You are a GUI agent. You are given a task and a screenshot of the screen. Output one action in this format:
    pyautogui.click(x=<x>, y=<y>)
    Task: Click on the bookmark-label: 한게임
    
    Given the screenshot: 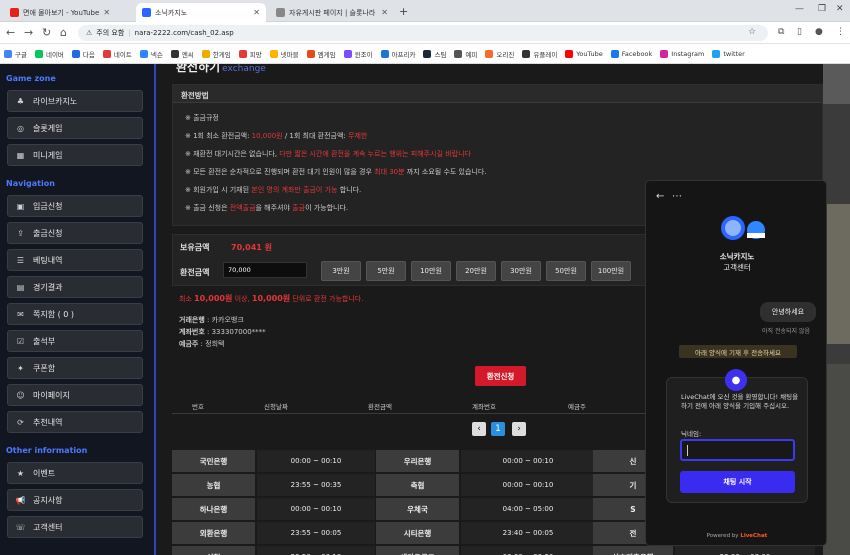 What is the action you would take?
    pyautogui.click(x=221, y=54)
    